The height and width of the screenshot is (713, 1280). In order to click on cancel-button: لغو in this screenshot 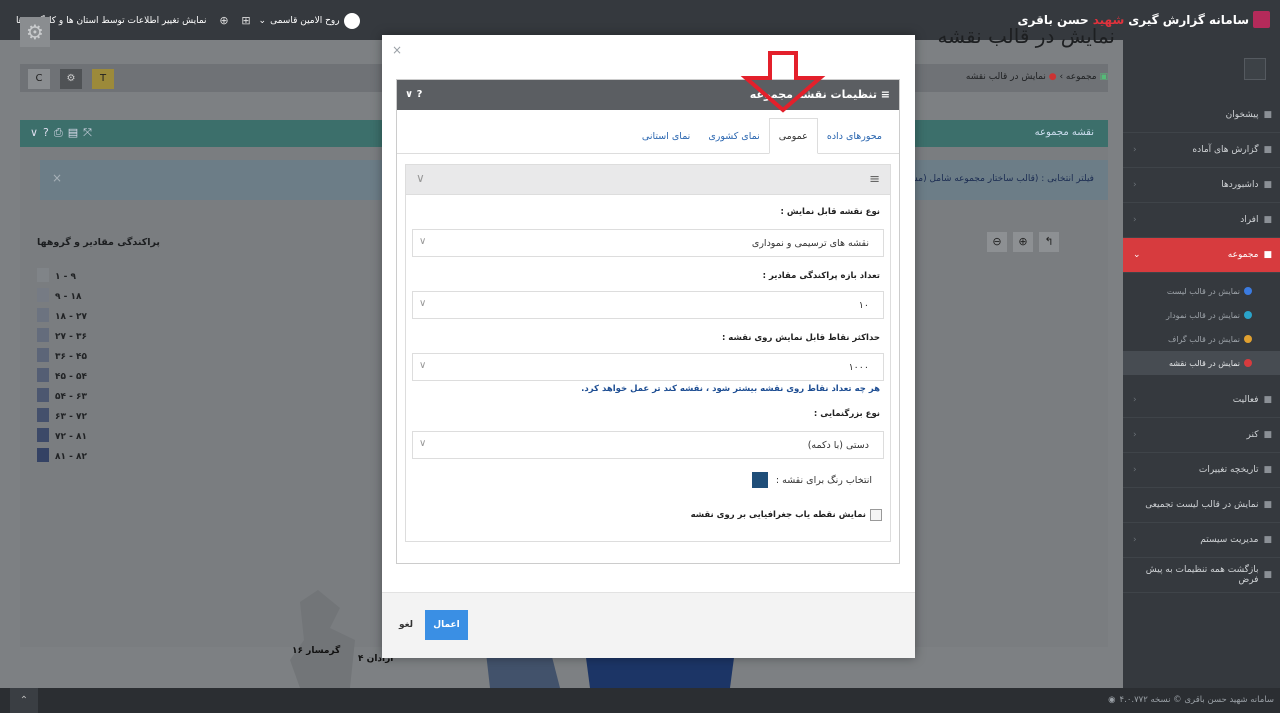, I will do `click(406, 625)`.